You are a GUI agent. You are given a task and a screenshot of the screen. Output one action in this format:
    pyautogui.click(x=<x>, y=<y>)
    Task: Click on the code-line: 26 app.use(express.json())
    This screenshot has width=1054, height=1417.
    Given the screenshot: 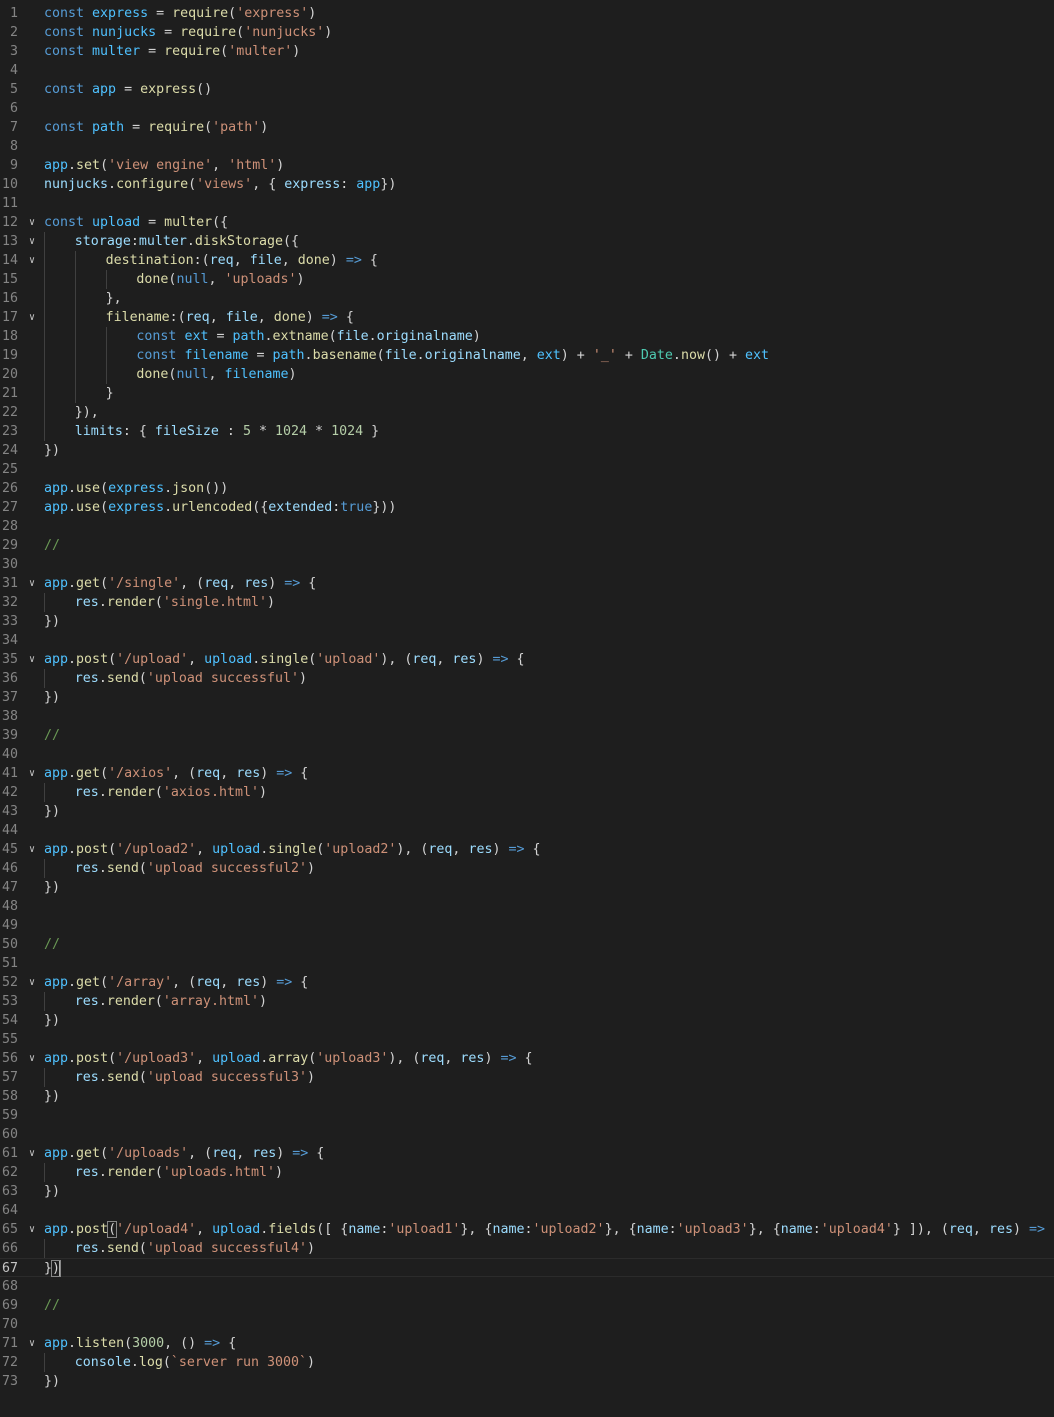 What is the action you would take?
    pyautogui.click(x=527, y=488)
    